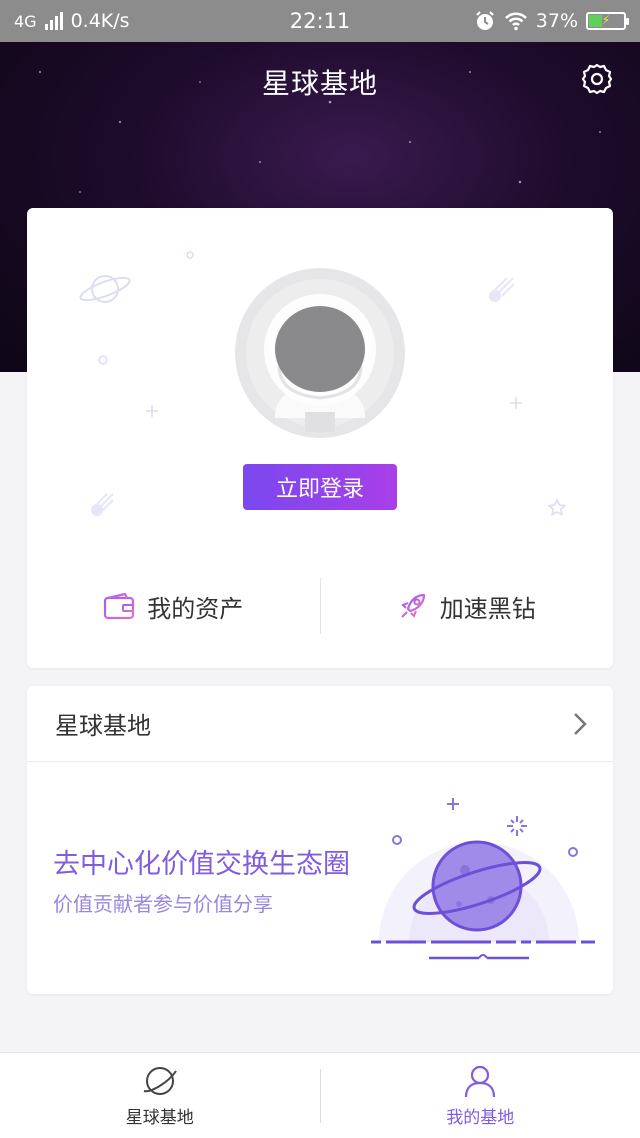  I want to click on wifi-icon, so click(515, 21).